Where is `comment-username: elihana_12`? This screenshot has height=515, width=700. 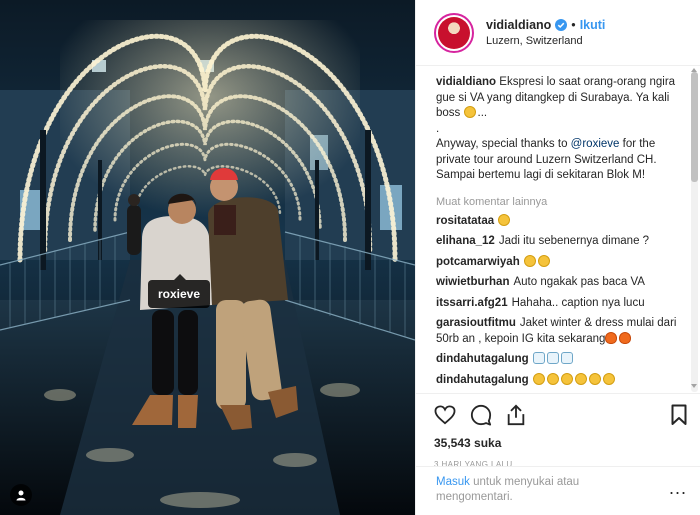 comment-username: elihana_12 is located at coordinates (465, 241).